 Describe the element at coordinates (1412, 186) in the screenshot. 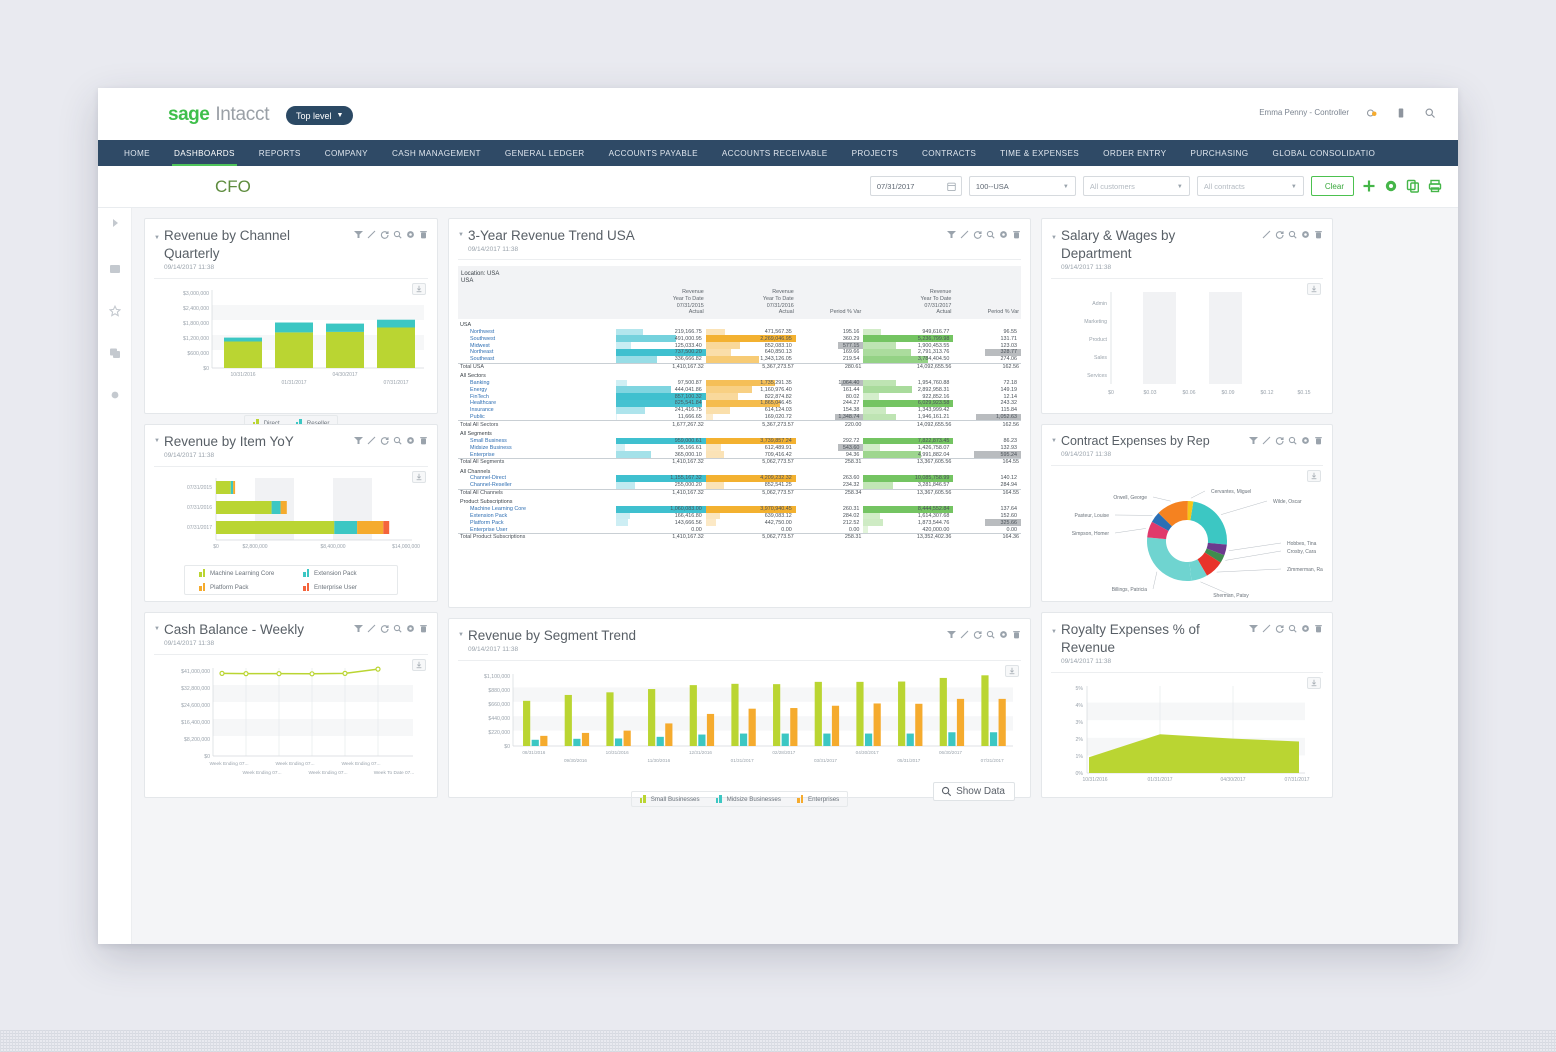

I see `copy-icon` at that location.